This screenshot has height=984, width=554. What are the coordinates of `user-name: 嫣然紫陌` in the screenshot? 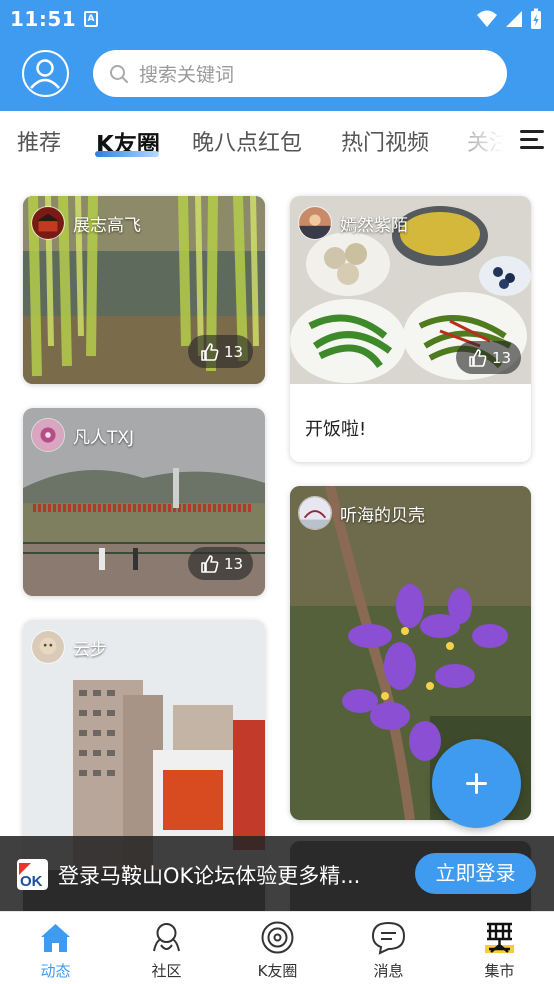 It's located at (374, 225).